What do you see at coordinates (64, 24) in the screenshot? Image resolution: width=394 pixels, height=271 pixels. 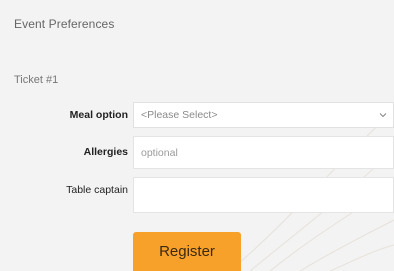 I see `section-title: Event Preferences` at bounding box center [64, 24].